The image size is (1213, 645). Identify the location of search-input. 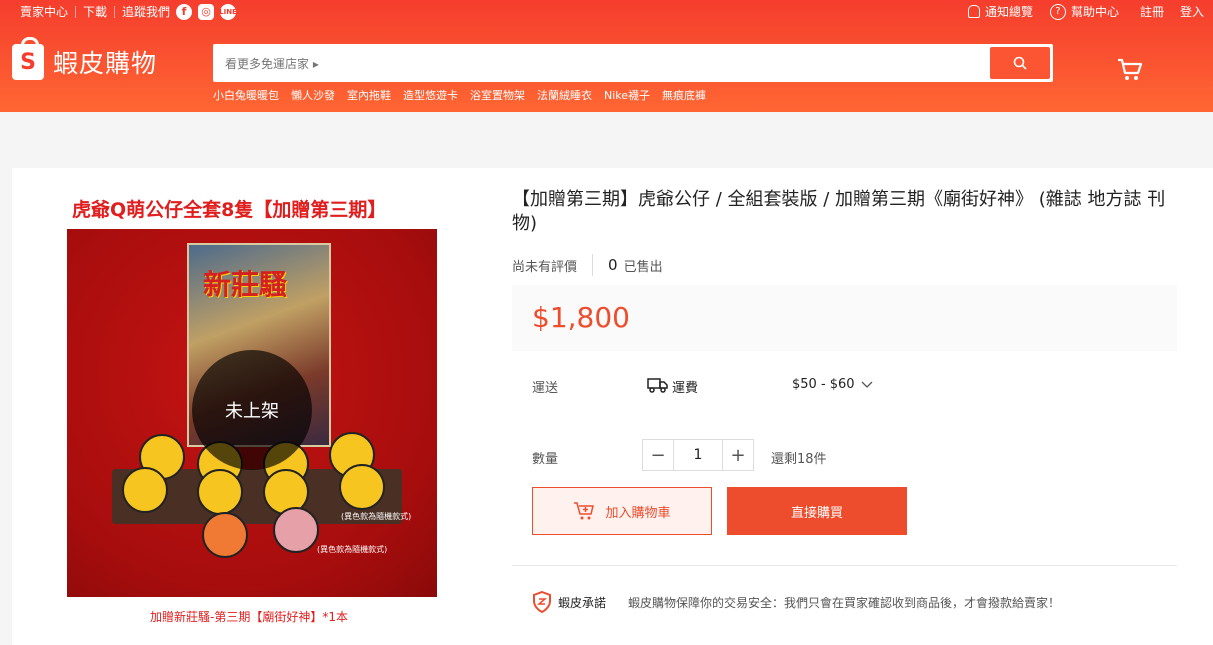
(605, 64).